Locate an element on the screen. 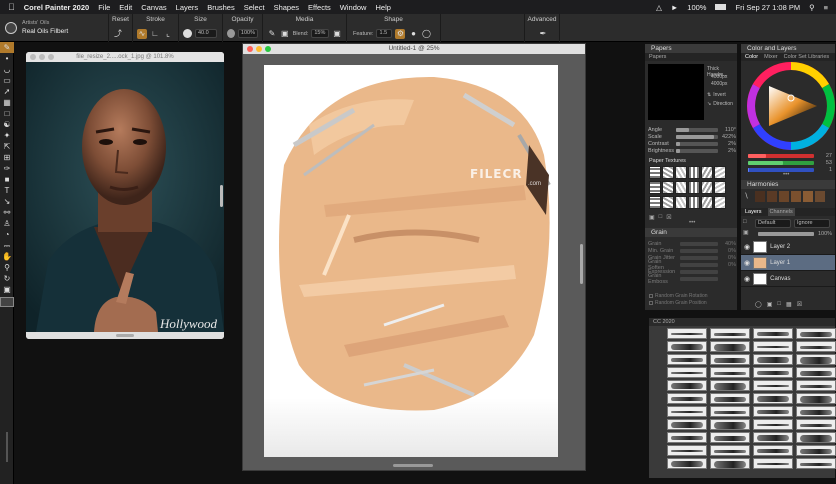 The image size is (836, 484). harmony-brush-icon: ∖ is located at coordinates (746, 196).